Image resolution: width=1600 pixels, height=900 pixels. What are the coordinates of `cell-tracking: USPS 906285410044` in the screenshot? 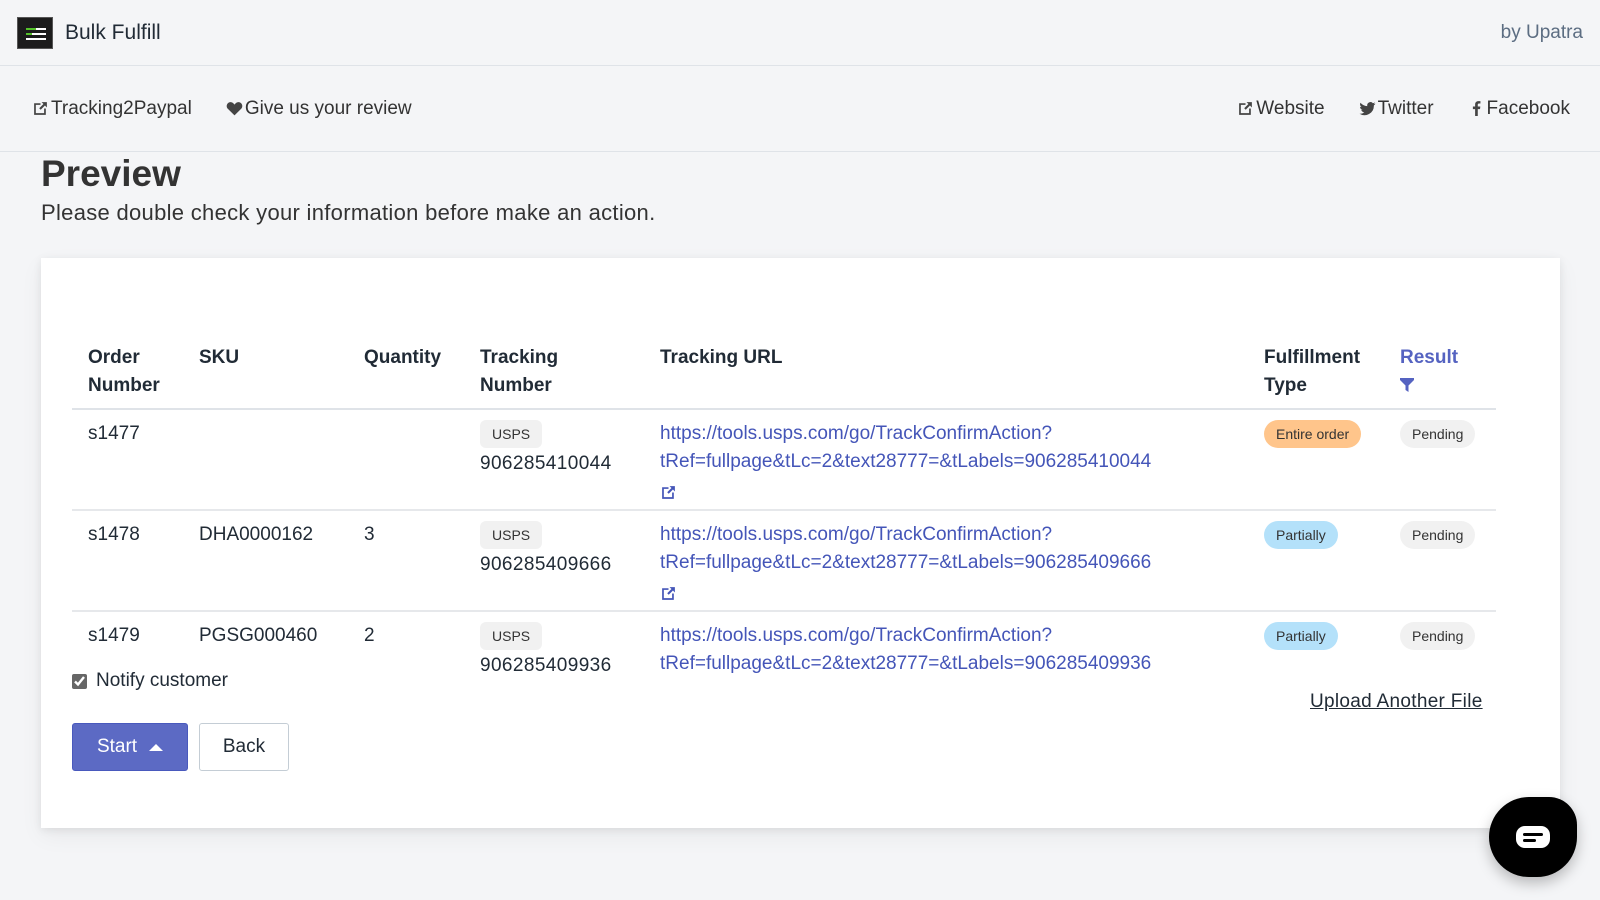 It's located at (554, 460).